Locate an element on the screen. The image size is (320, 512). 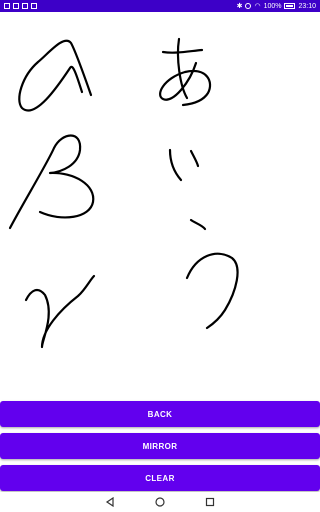
battery-percent: 100% is located at coordinates (272, 6).